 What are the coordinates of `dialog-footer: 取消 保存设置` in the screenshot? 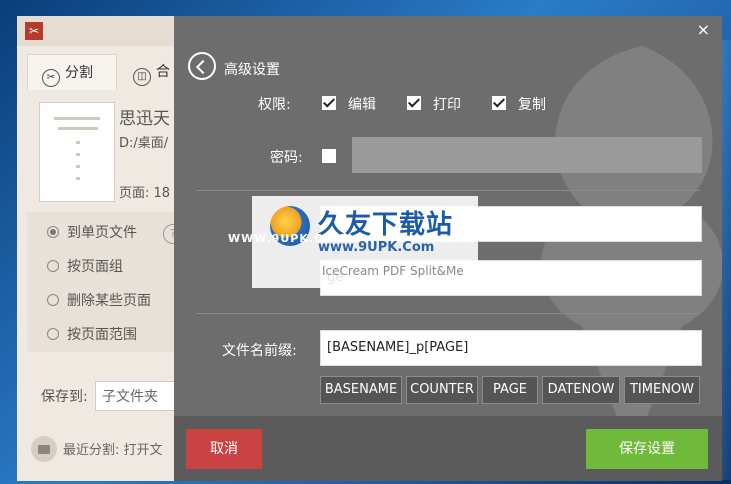 It's located at (448, 448).